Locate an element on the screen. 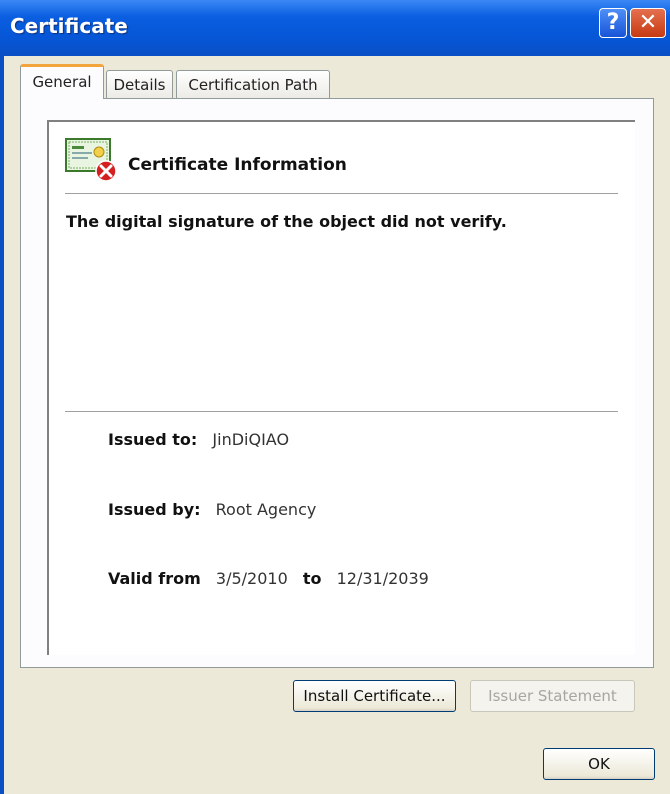 This screenshot has width=670, height=794. certificate-error-icon is located at coordinates (91, 160).